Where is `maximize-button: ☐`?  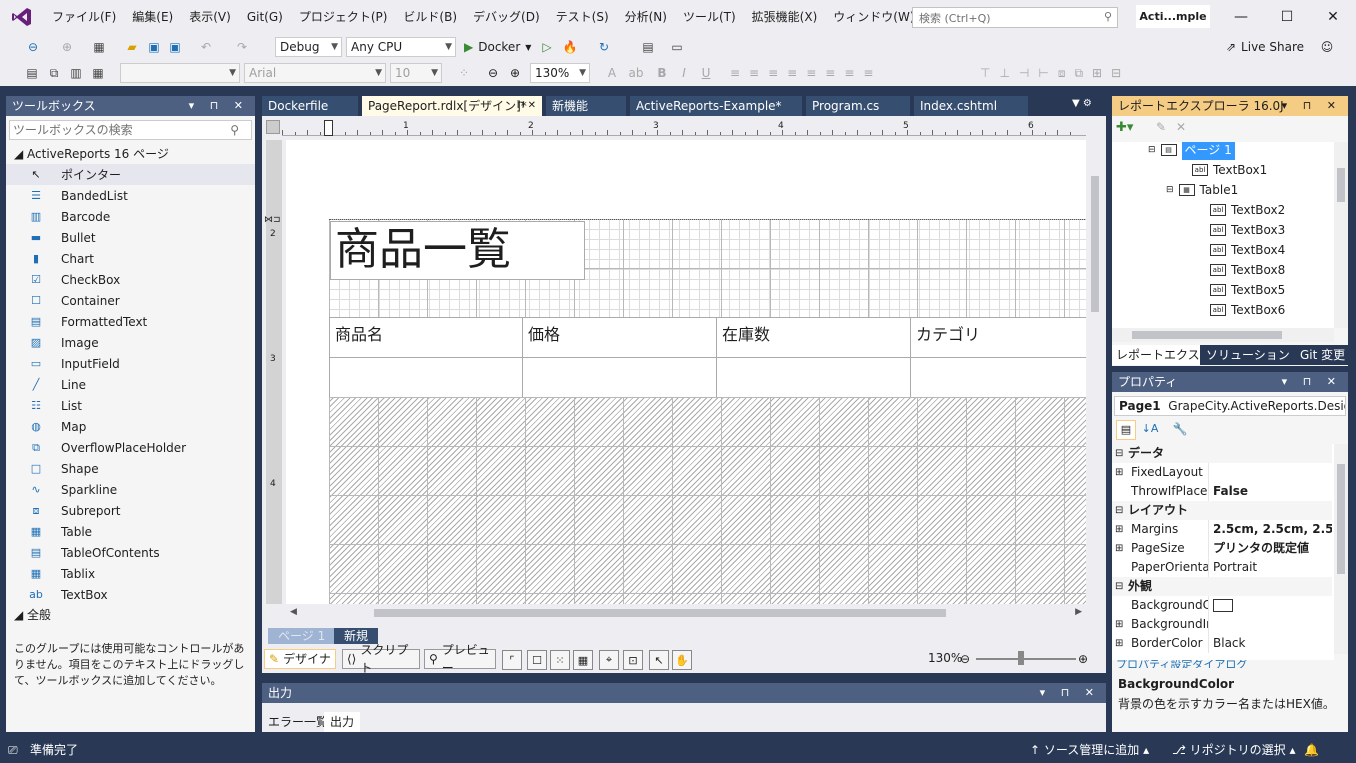 maximize-button: ☐ is located at coordinates (1287, 17).